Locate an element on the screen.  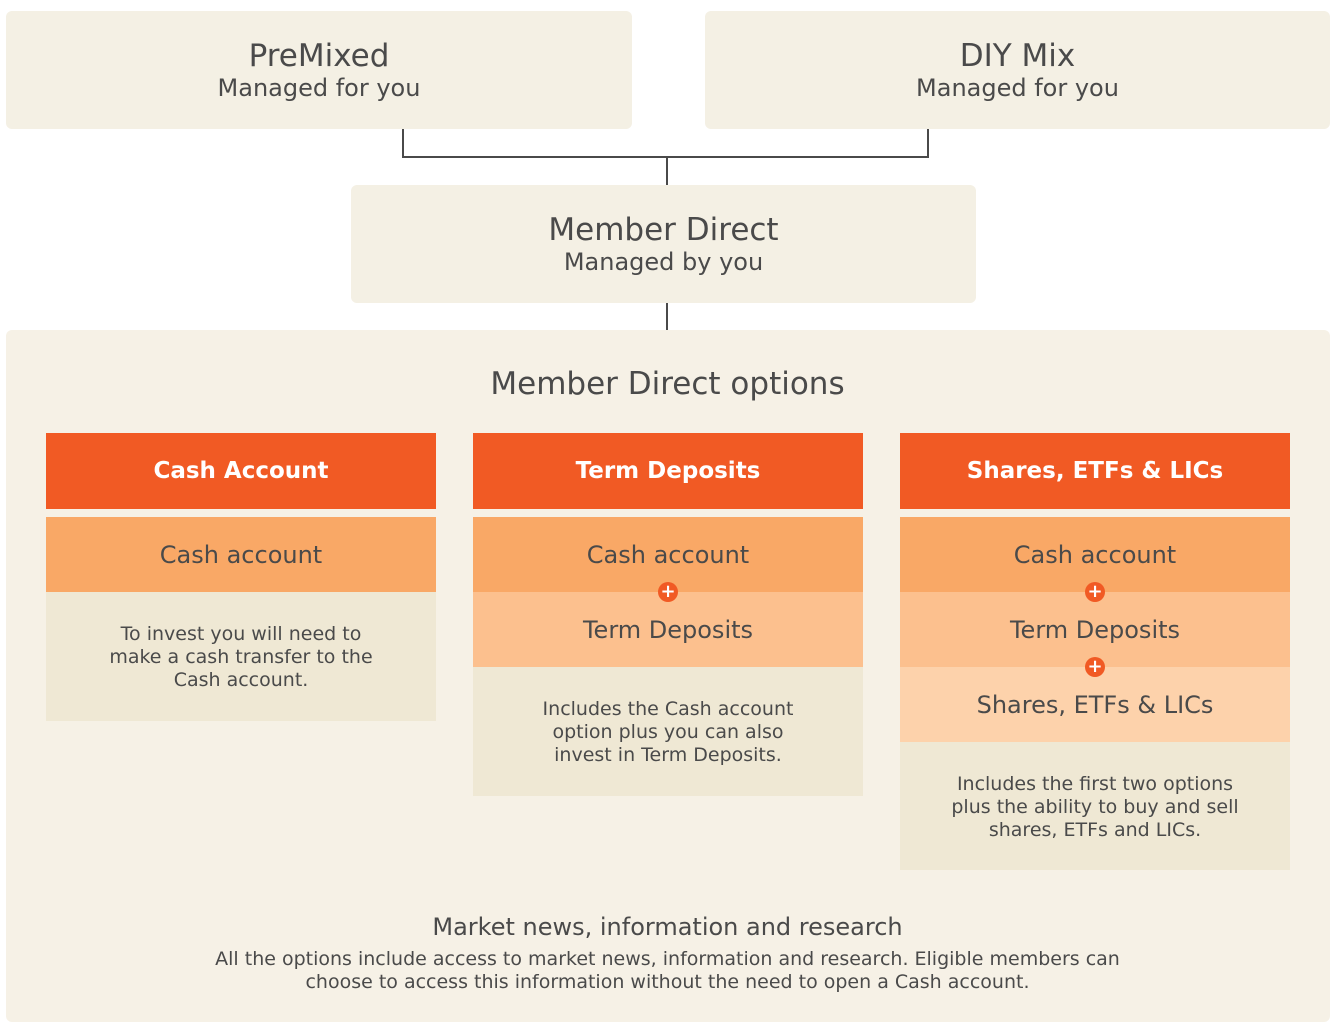
diy-mix-title: DIY Mix is located at coordinates (1017, 56).